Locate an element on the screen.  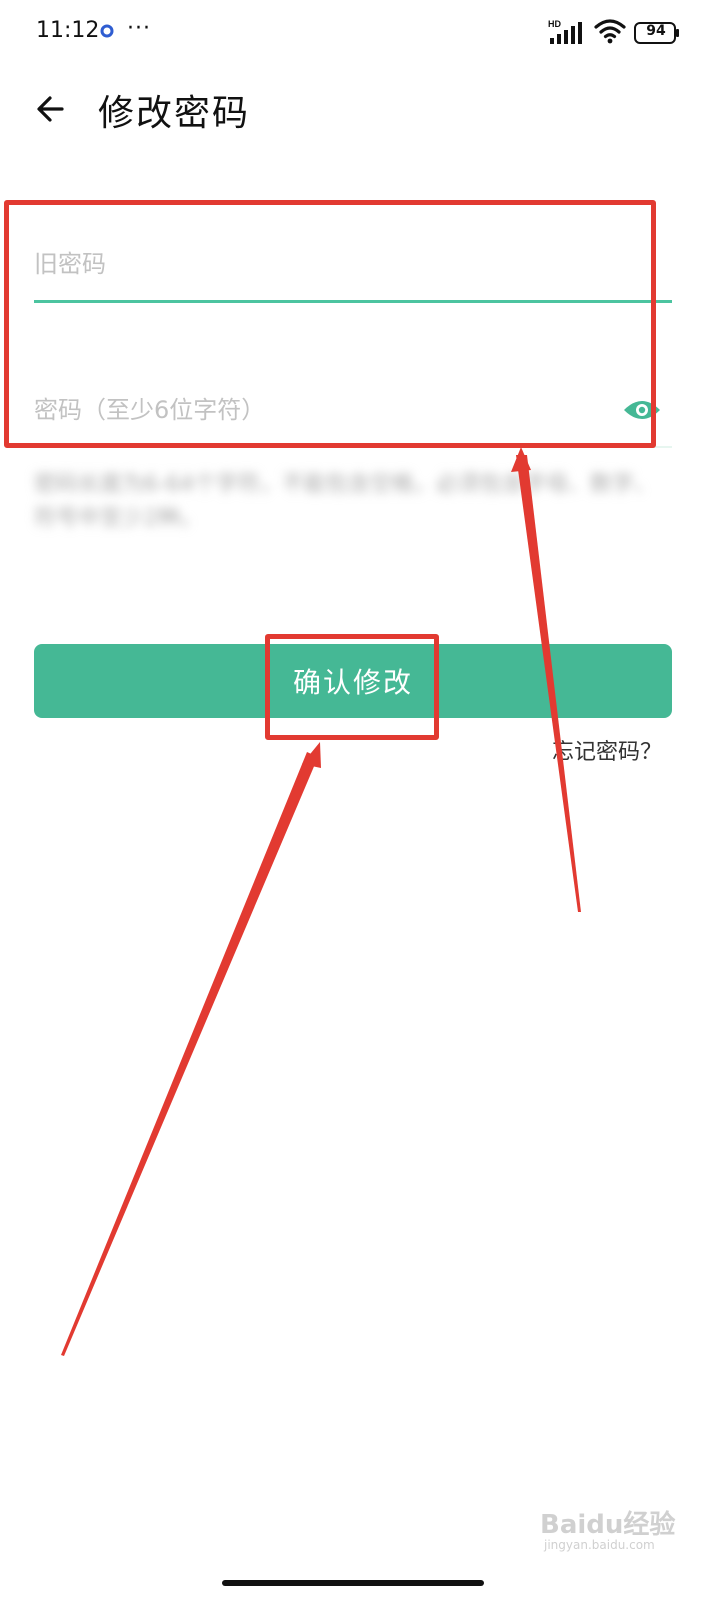
annotation-box-button is located at coordinates (352, 687).